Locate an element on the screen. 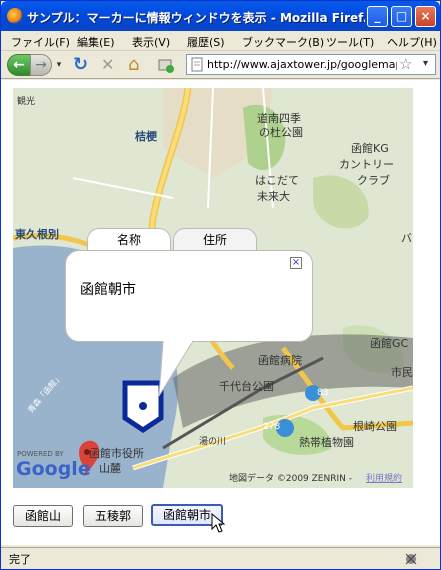  label-hakodate-mirai: はこだて is located at coordinates (277, 180).